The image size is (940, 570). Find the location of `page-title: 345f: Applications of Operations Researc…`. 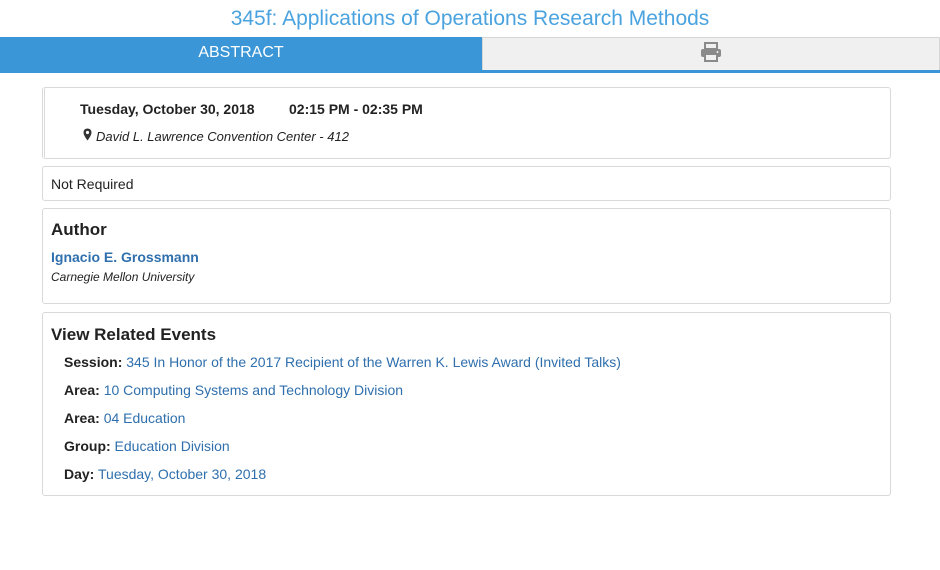

page-title: 345f: Applications of Operations Researc… is located at coordinates (470, 18).